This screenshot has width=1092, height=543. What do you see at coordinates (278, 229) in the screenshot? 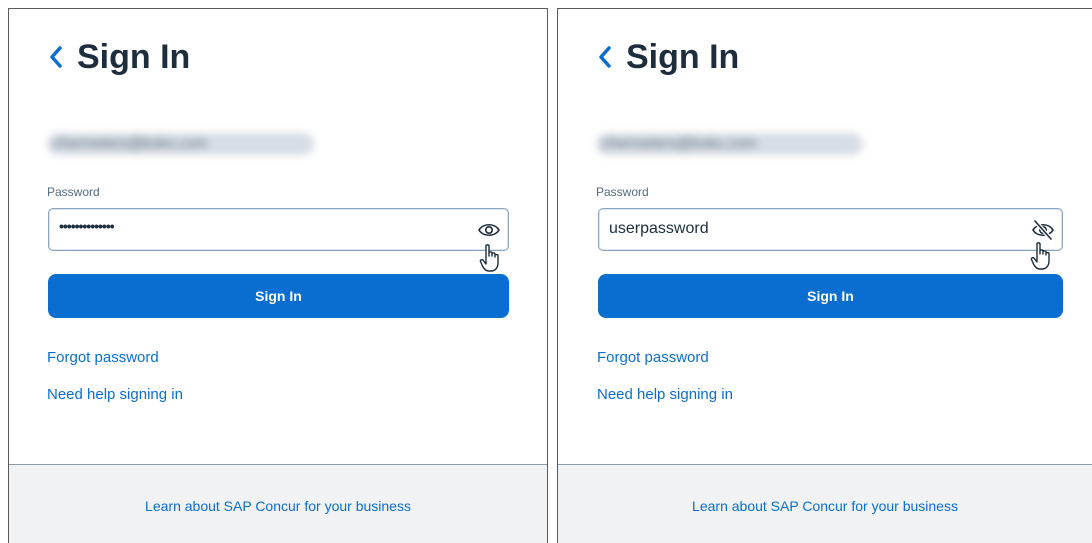
I see `password-input: ••••••••••••••` at bounding box center [278, 229].